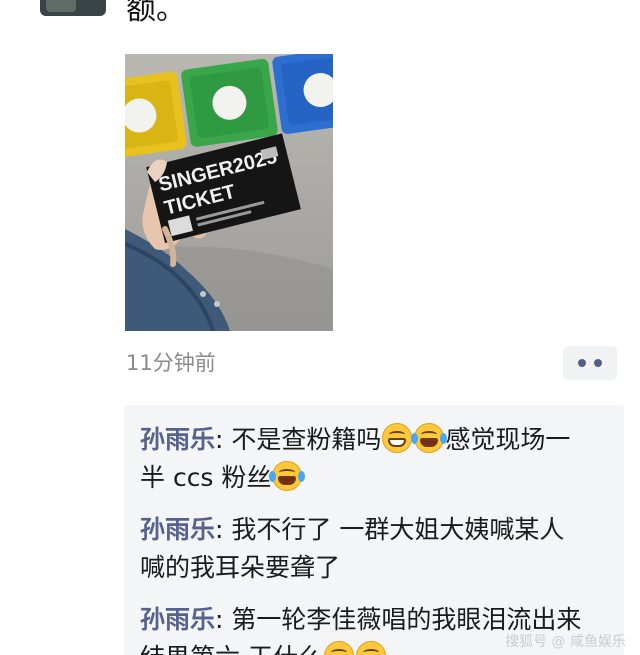 This screenshot has height=655, width=640. What do you see at coordinates (61, 6) in the screenshot?
I see `avatar-image` at bounding box center [61, 6].